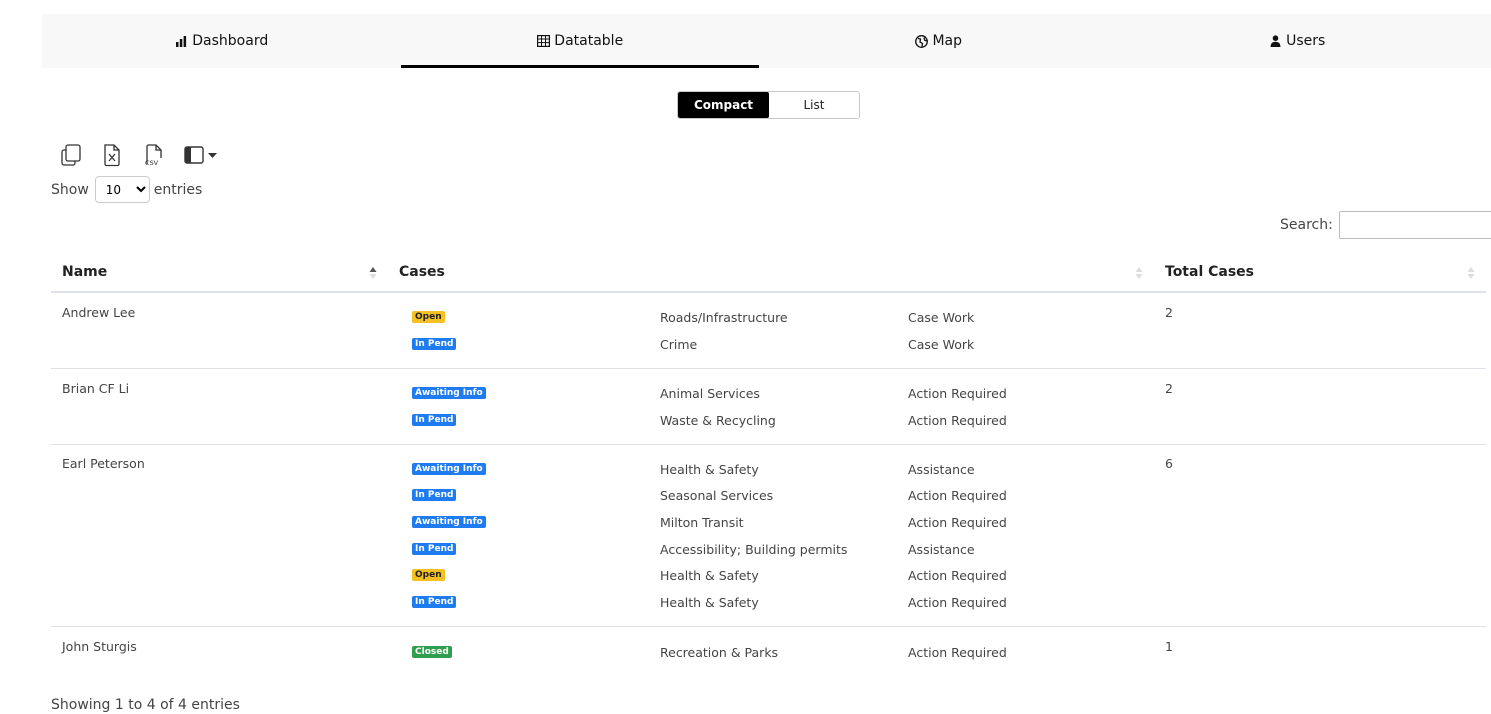 The width and height of the screenshot is (1491, 714). Describe the element at coordinates (762, 602) in the screenshot. I see `case-line: In Pend Health & Safety Action Required` at that location.